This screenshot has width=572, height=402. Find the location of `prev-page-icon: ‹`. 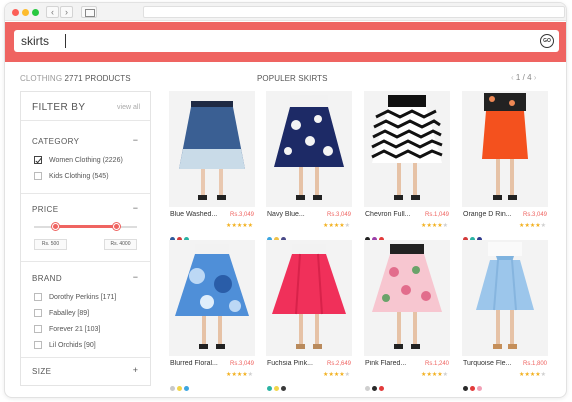

prev-page-icon: ‹ is located at coordinates (512, 77).